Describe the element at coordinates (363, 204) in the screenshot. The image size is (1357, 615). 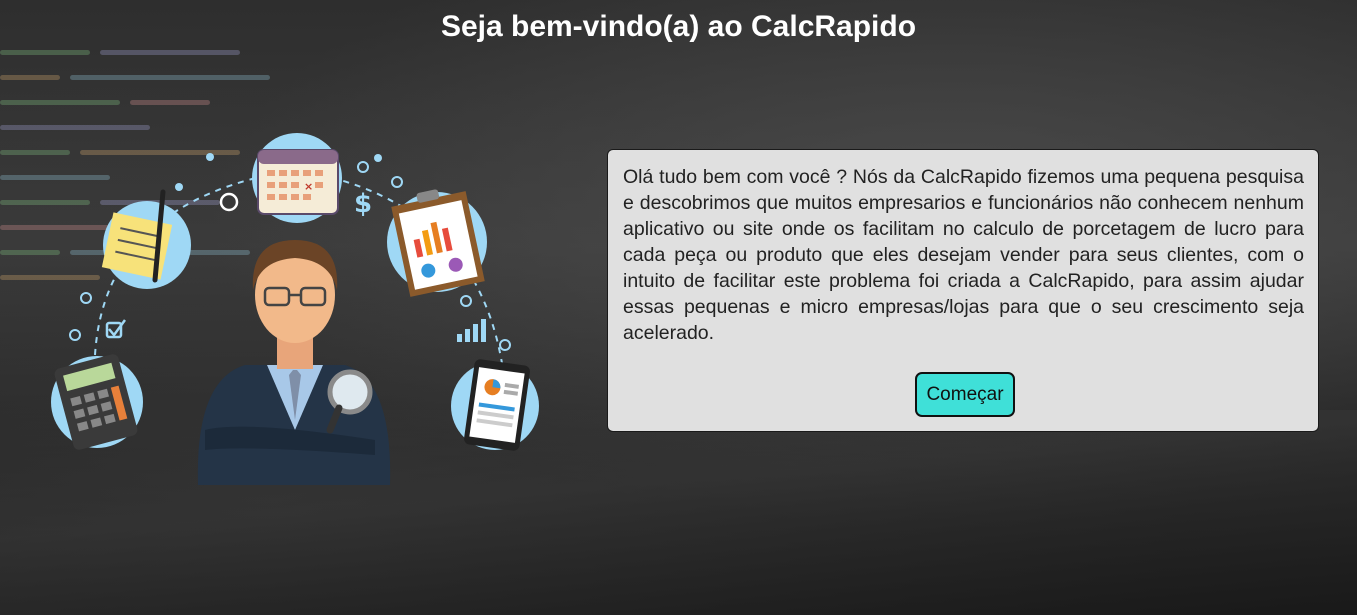
I see `dollar-icon: $` at that location.